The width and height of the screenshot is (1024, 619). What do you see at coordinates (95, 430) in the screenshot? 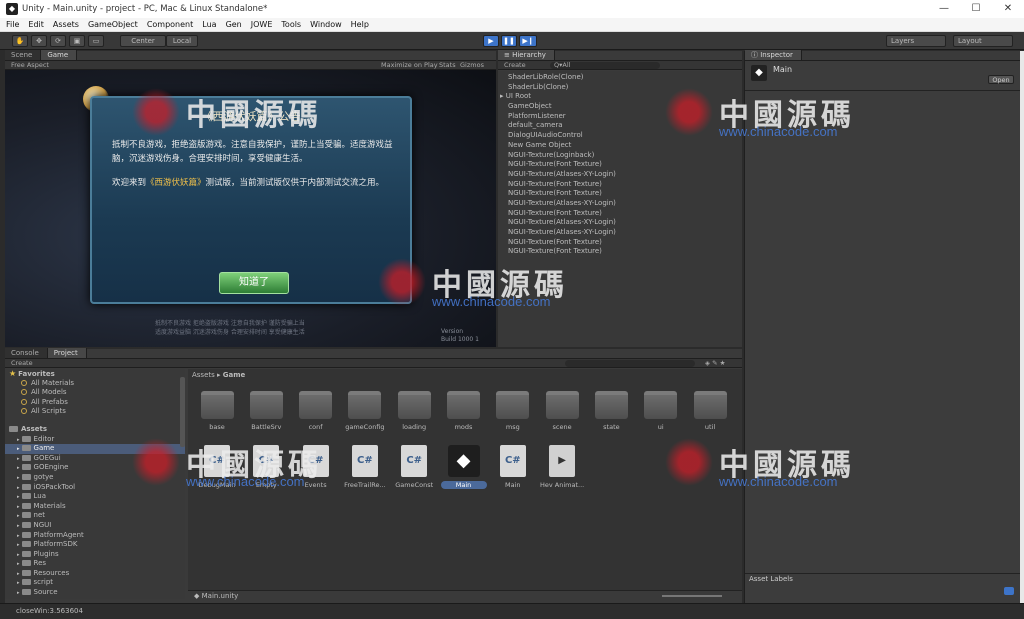
I see `assets-header: Assets` at bounding box center [95, 430].